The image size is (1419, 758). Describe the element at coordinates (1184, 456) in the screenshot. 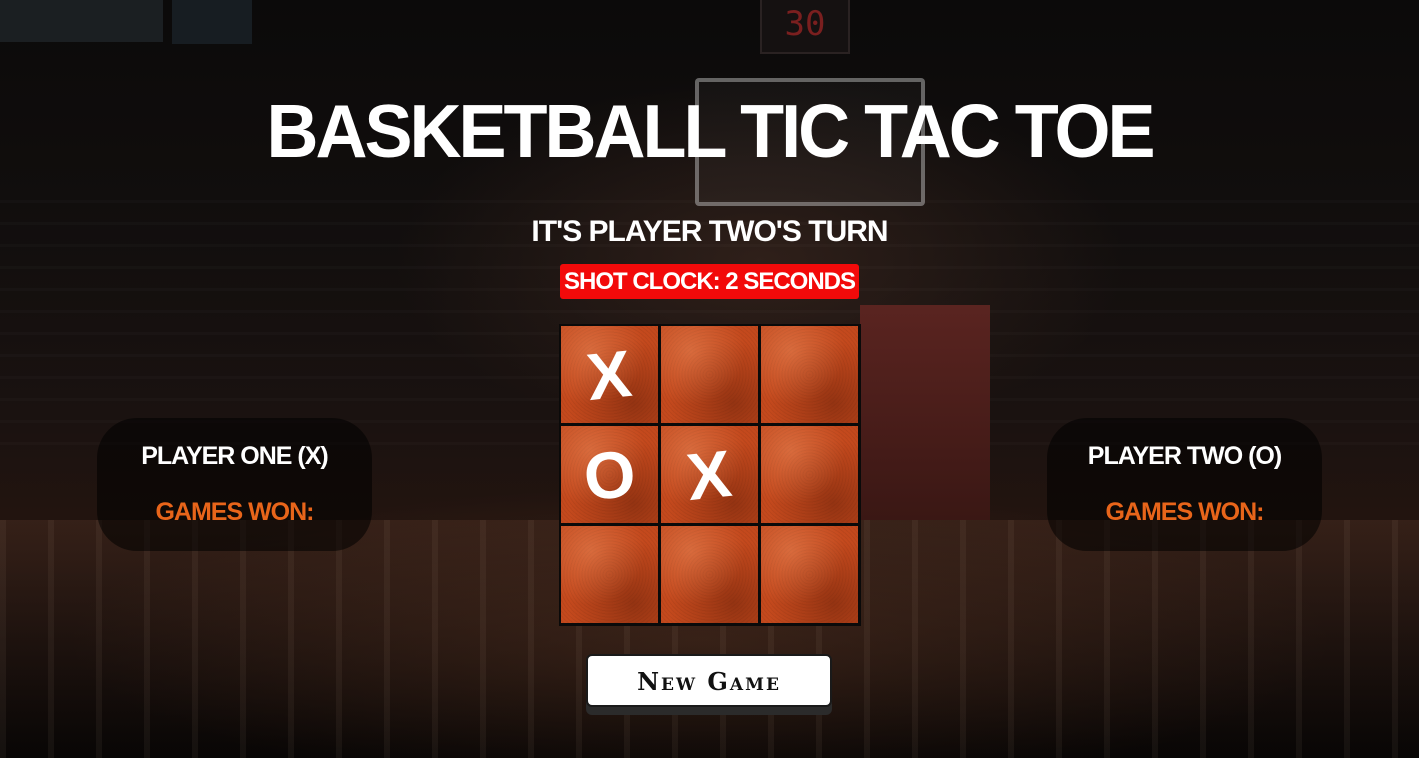

I see `player-two-name: PLAYER TWO (O)` at that location.